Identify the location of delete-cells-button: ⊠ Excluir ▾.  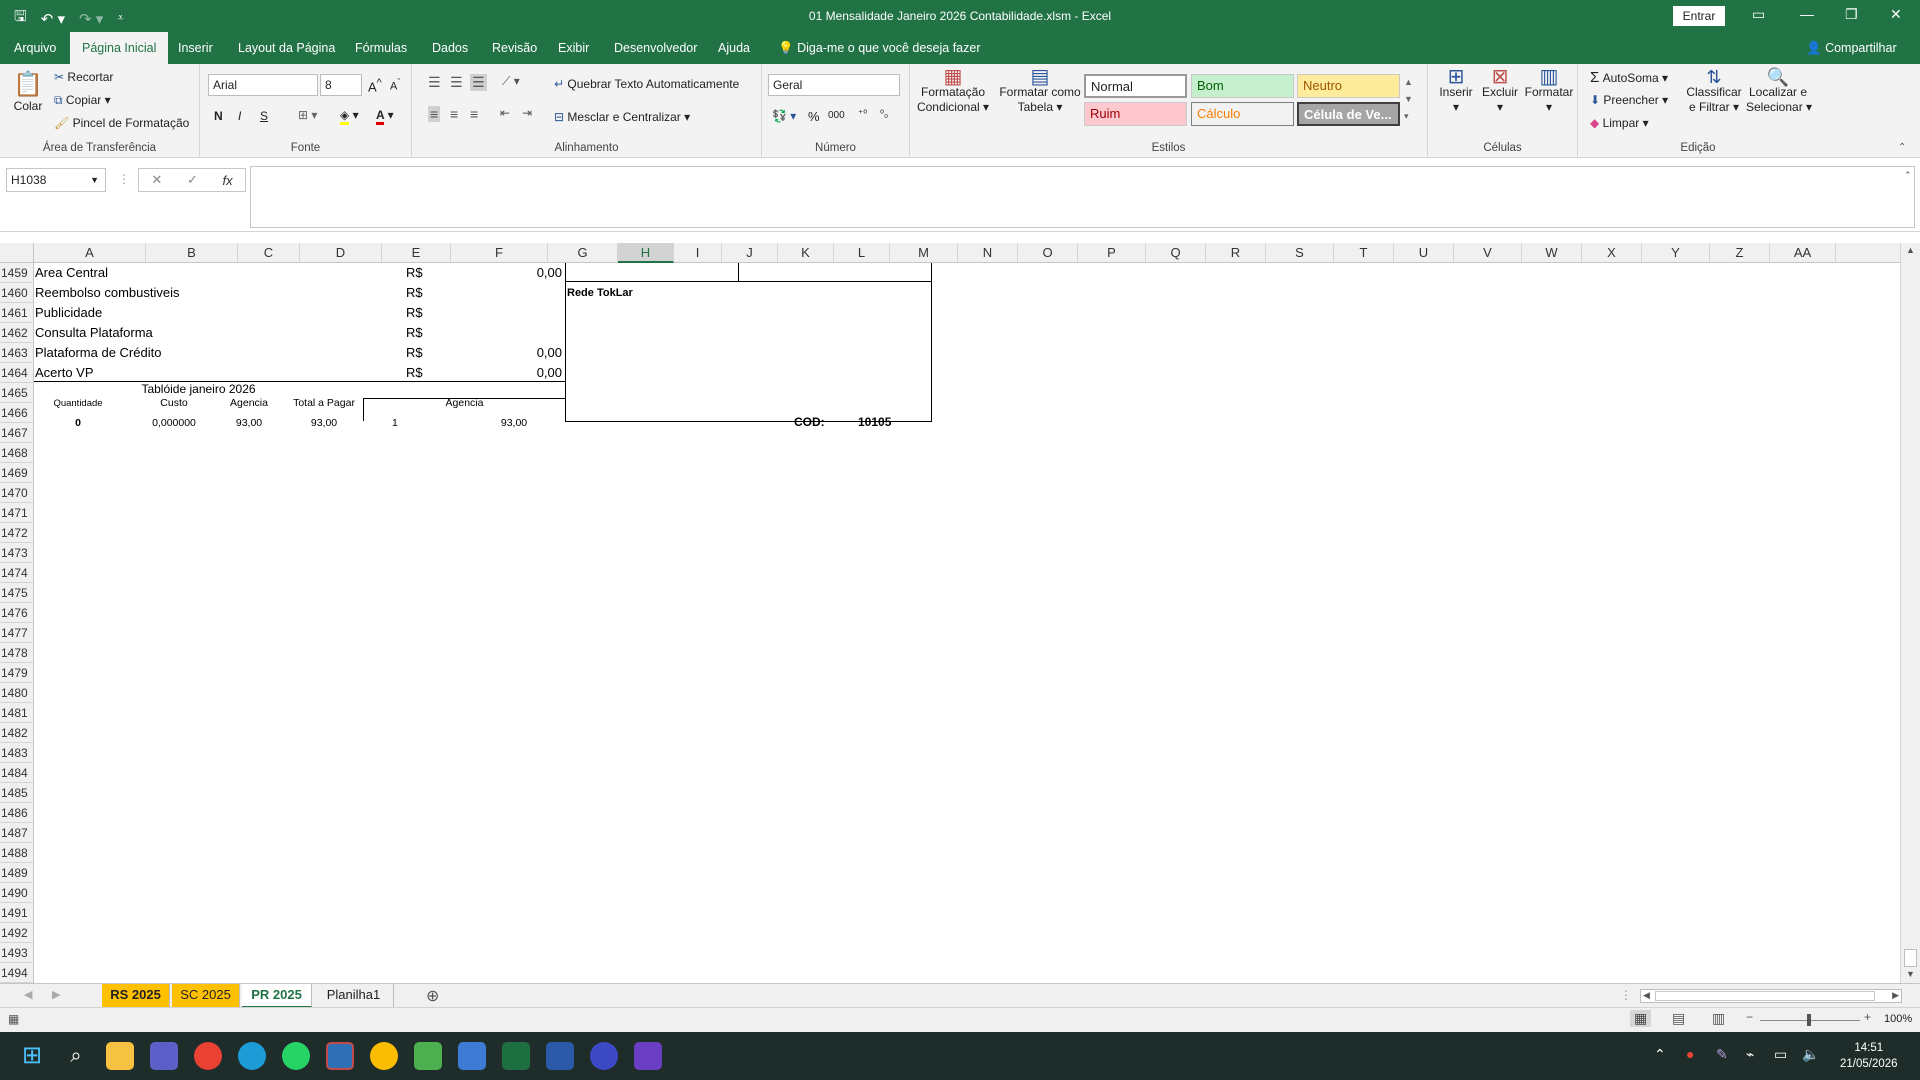
(1500, 91).